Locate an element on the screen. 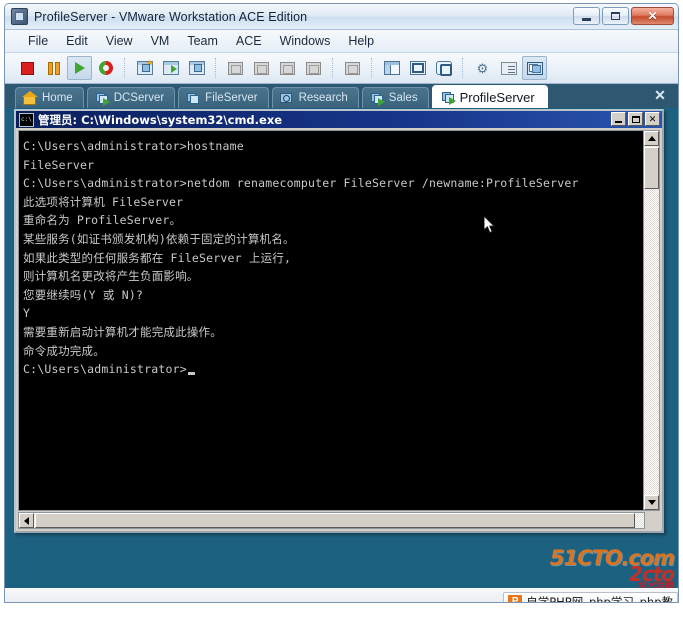 The height and width of the screenshot is (627, 683). clone-multiple-button is located at coordinates (261, 68).